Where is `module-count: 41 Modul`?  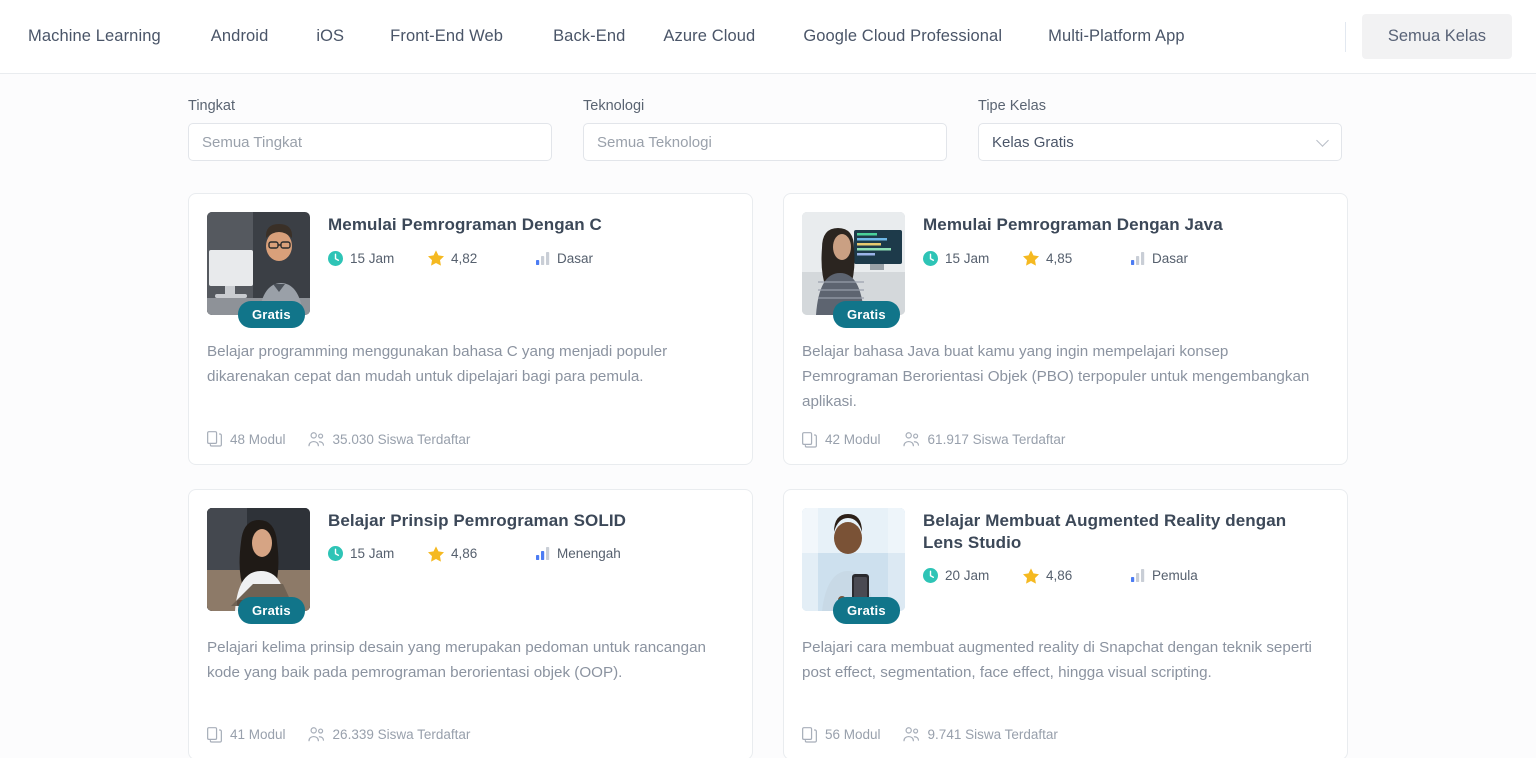
module-count: 41 Modul is located at coordinates (246, 734).